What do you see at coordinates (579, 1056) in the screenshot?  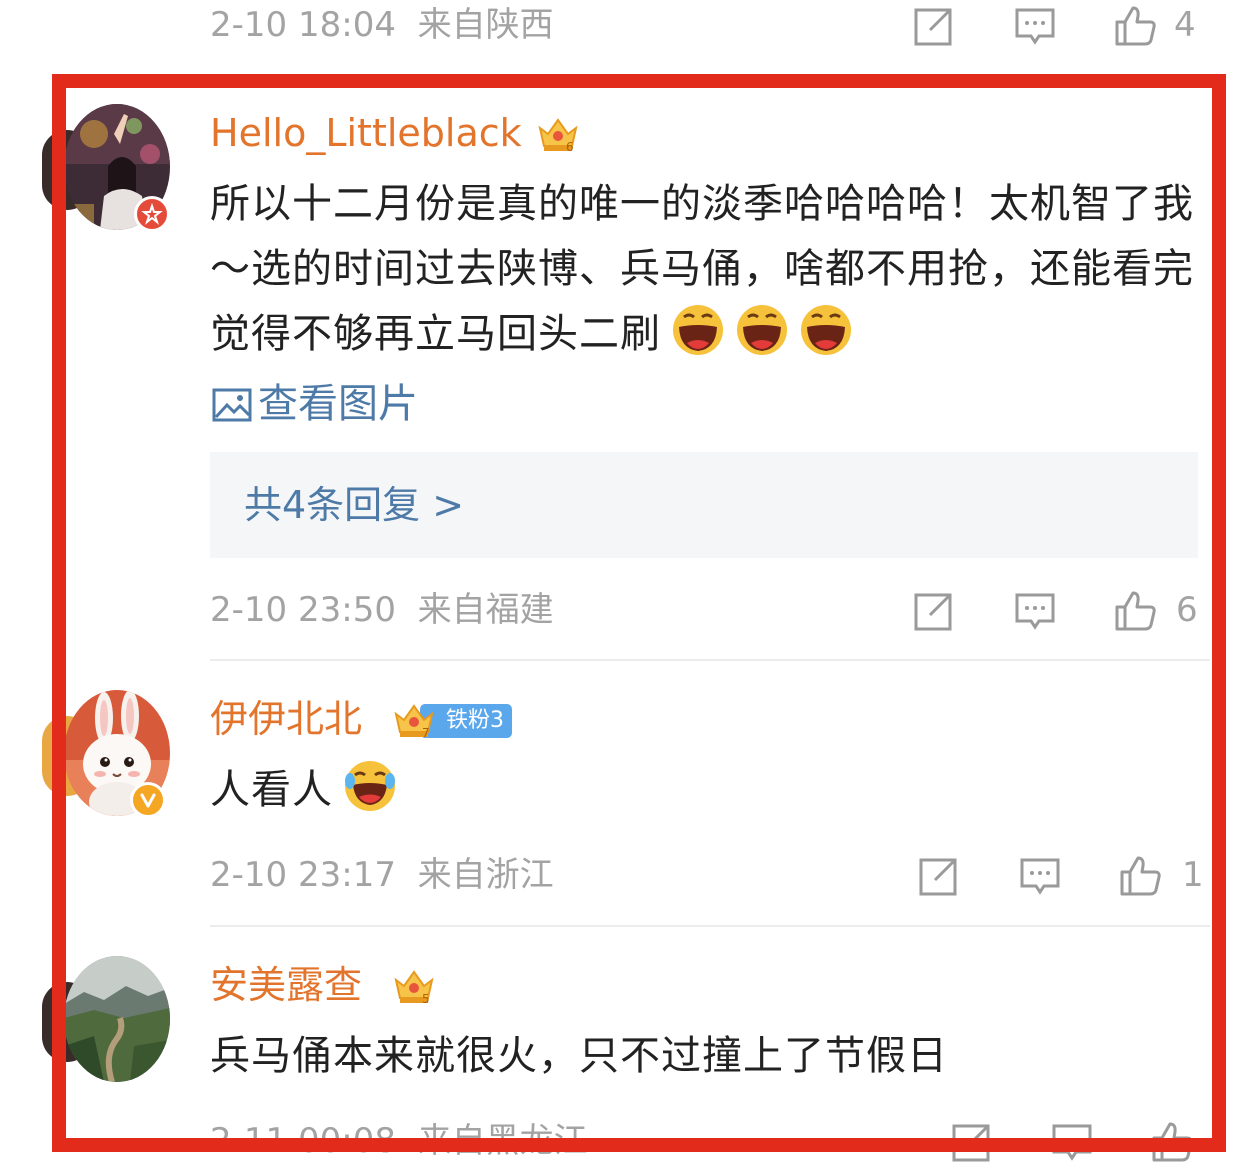 I see `comment-body: 兵马俑本来就很火，只不过撞上了节假日` at bounding box center [579, 1056].